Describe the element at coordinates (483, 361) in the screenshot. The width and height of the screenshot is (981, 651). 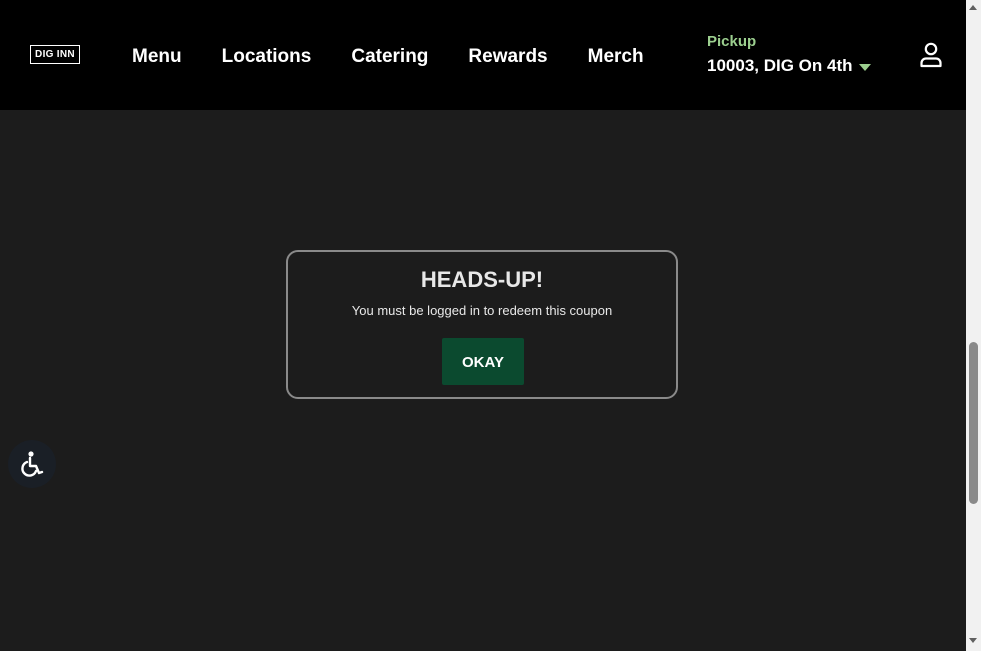
I see `okay-button: OKAY` at that location.